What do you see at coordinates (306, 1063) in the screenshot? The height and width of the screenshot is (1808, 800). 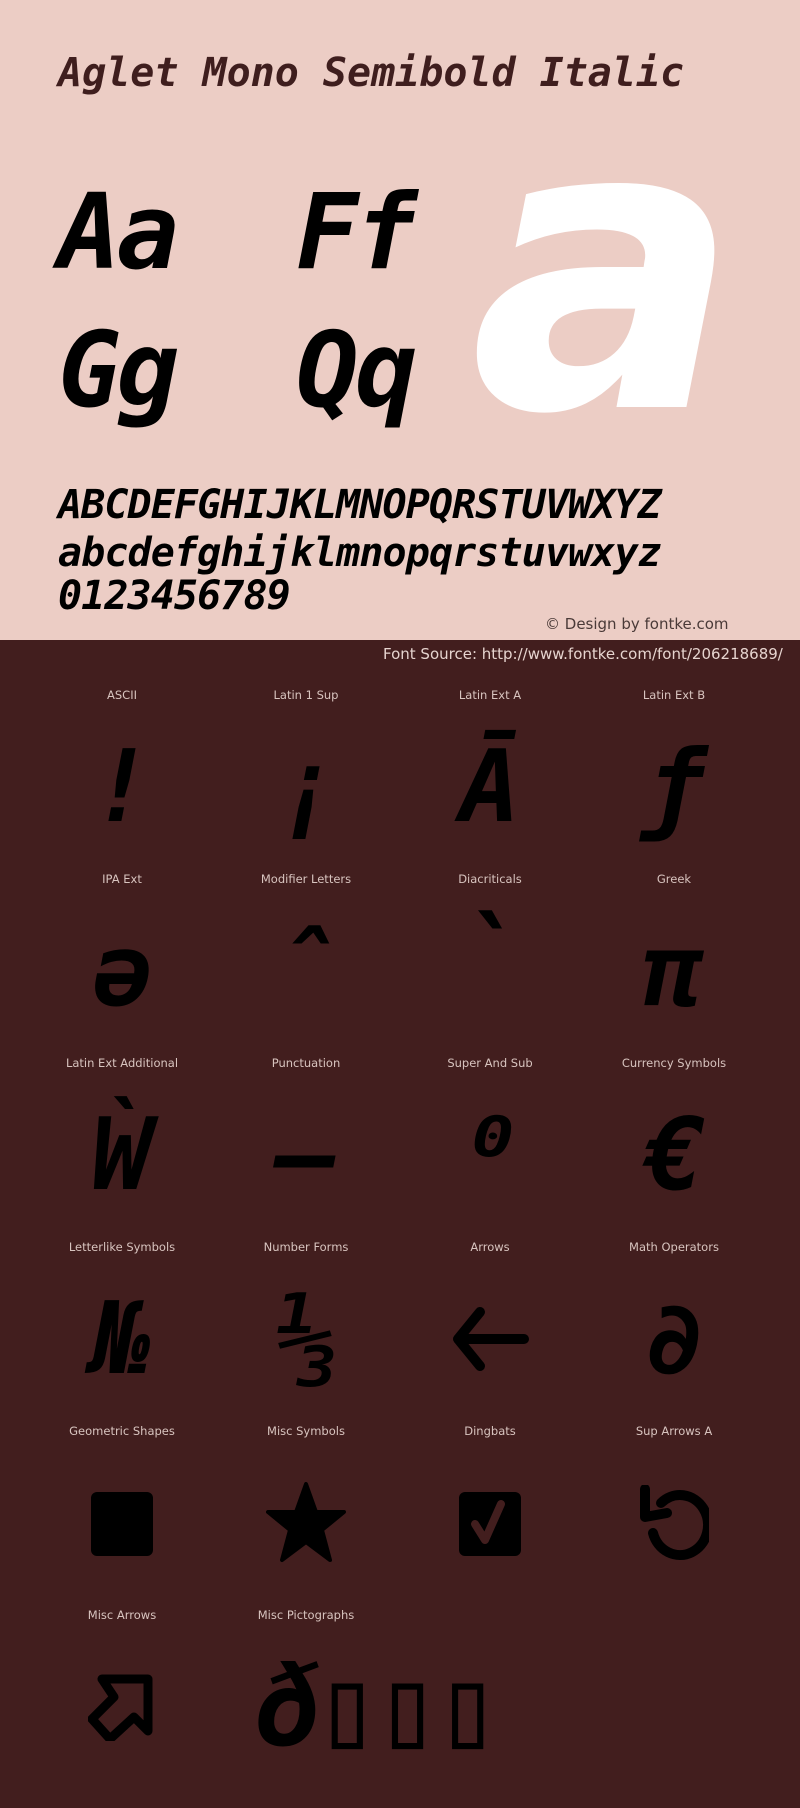 I see `block-label: Punctuation` at bounding box center [306, 1063].